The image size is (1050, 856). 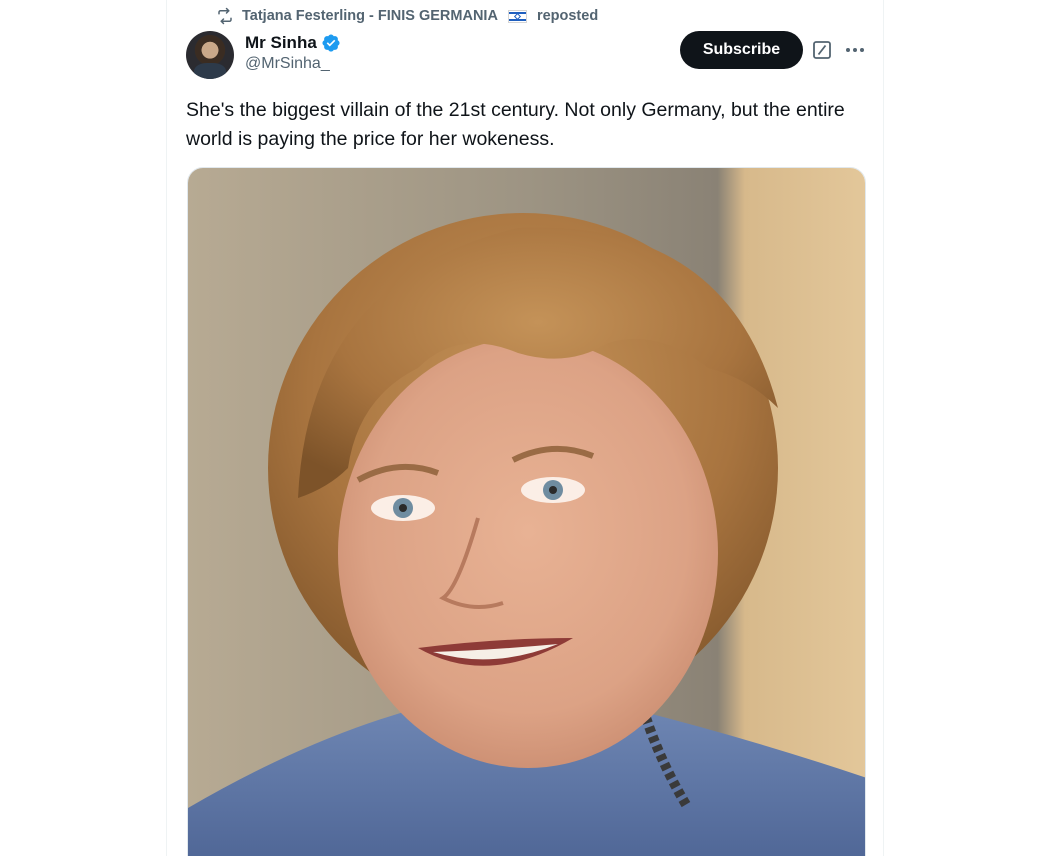 I want to click on verified-badge-icon, so click(x=331, y=43).